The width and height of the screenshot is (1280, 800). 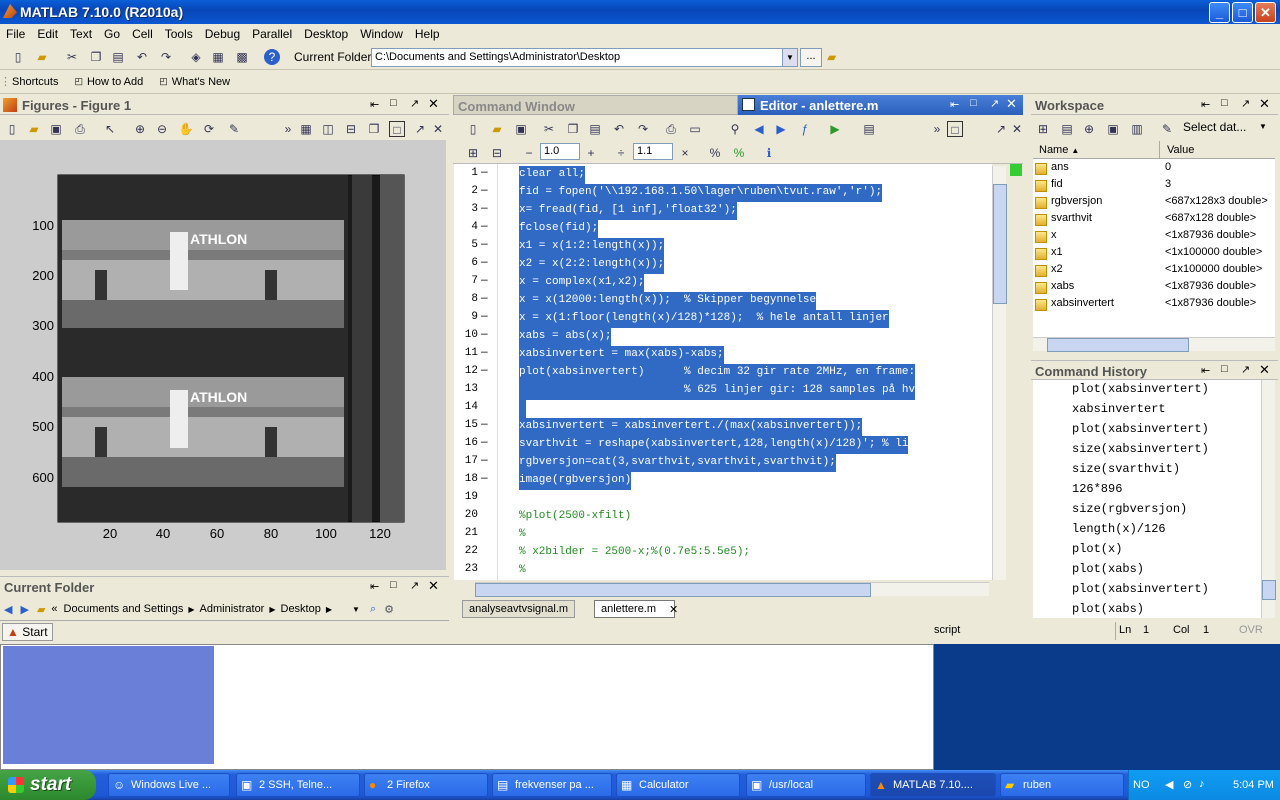 What do you see at coordinates (565, 337) in the screenshot?
I see `code-line: xabs = abs(x);` at bounding box center [565, 337].